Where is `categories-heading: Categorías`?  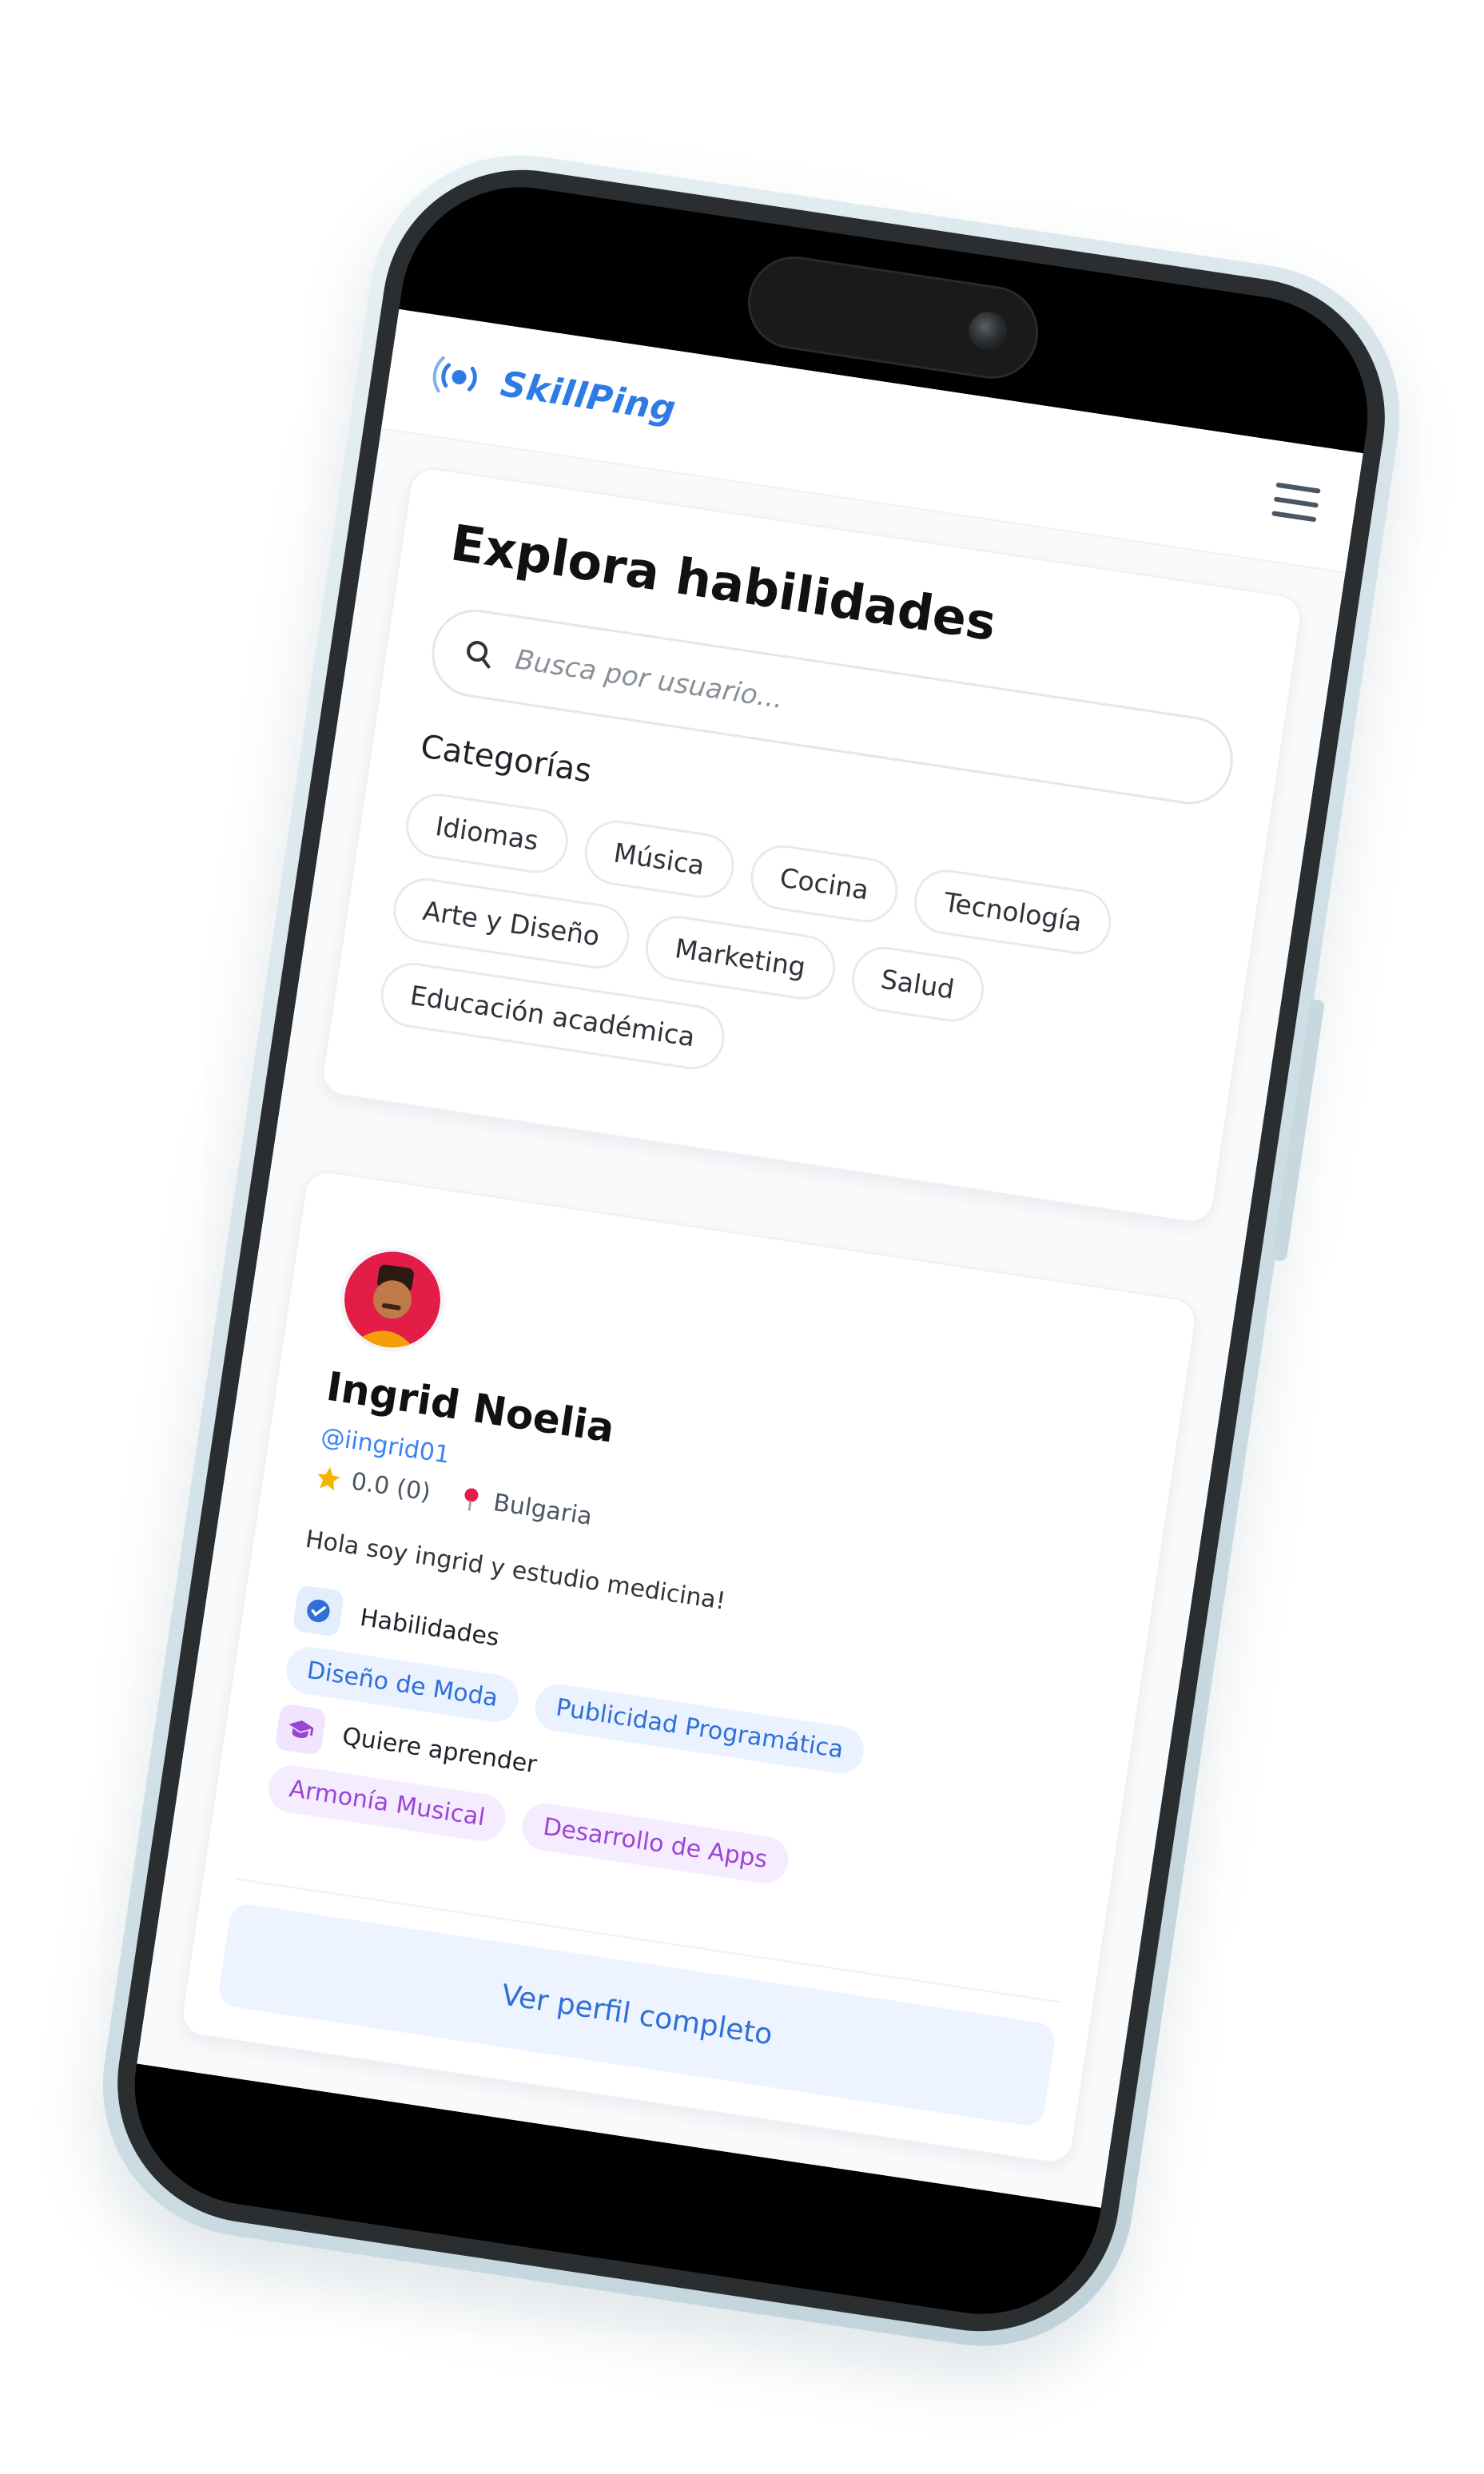 categories-heading: Categorías is located at coordinates (507, 759).